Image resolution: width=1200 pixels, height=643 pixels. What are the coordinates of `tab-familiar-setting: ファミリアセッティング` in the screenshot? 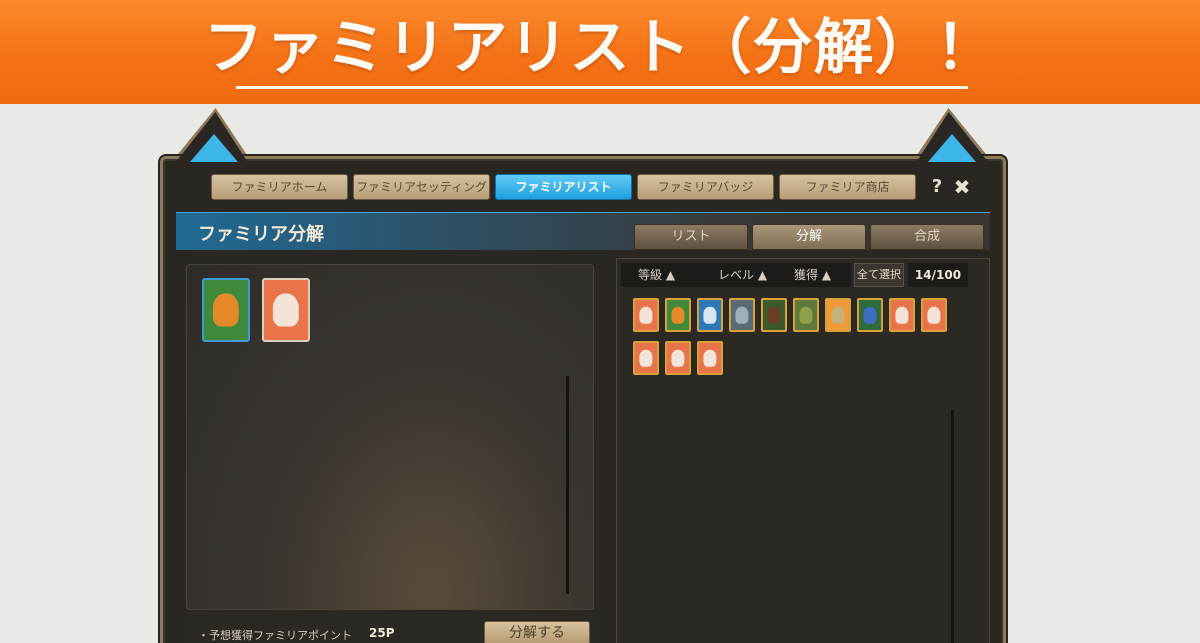 It's located at (421, 187).